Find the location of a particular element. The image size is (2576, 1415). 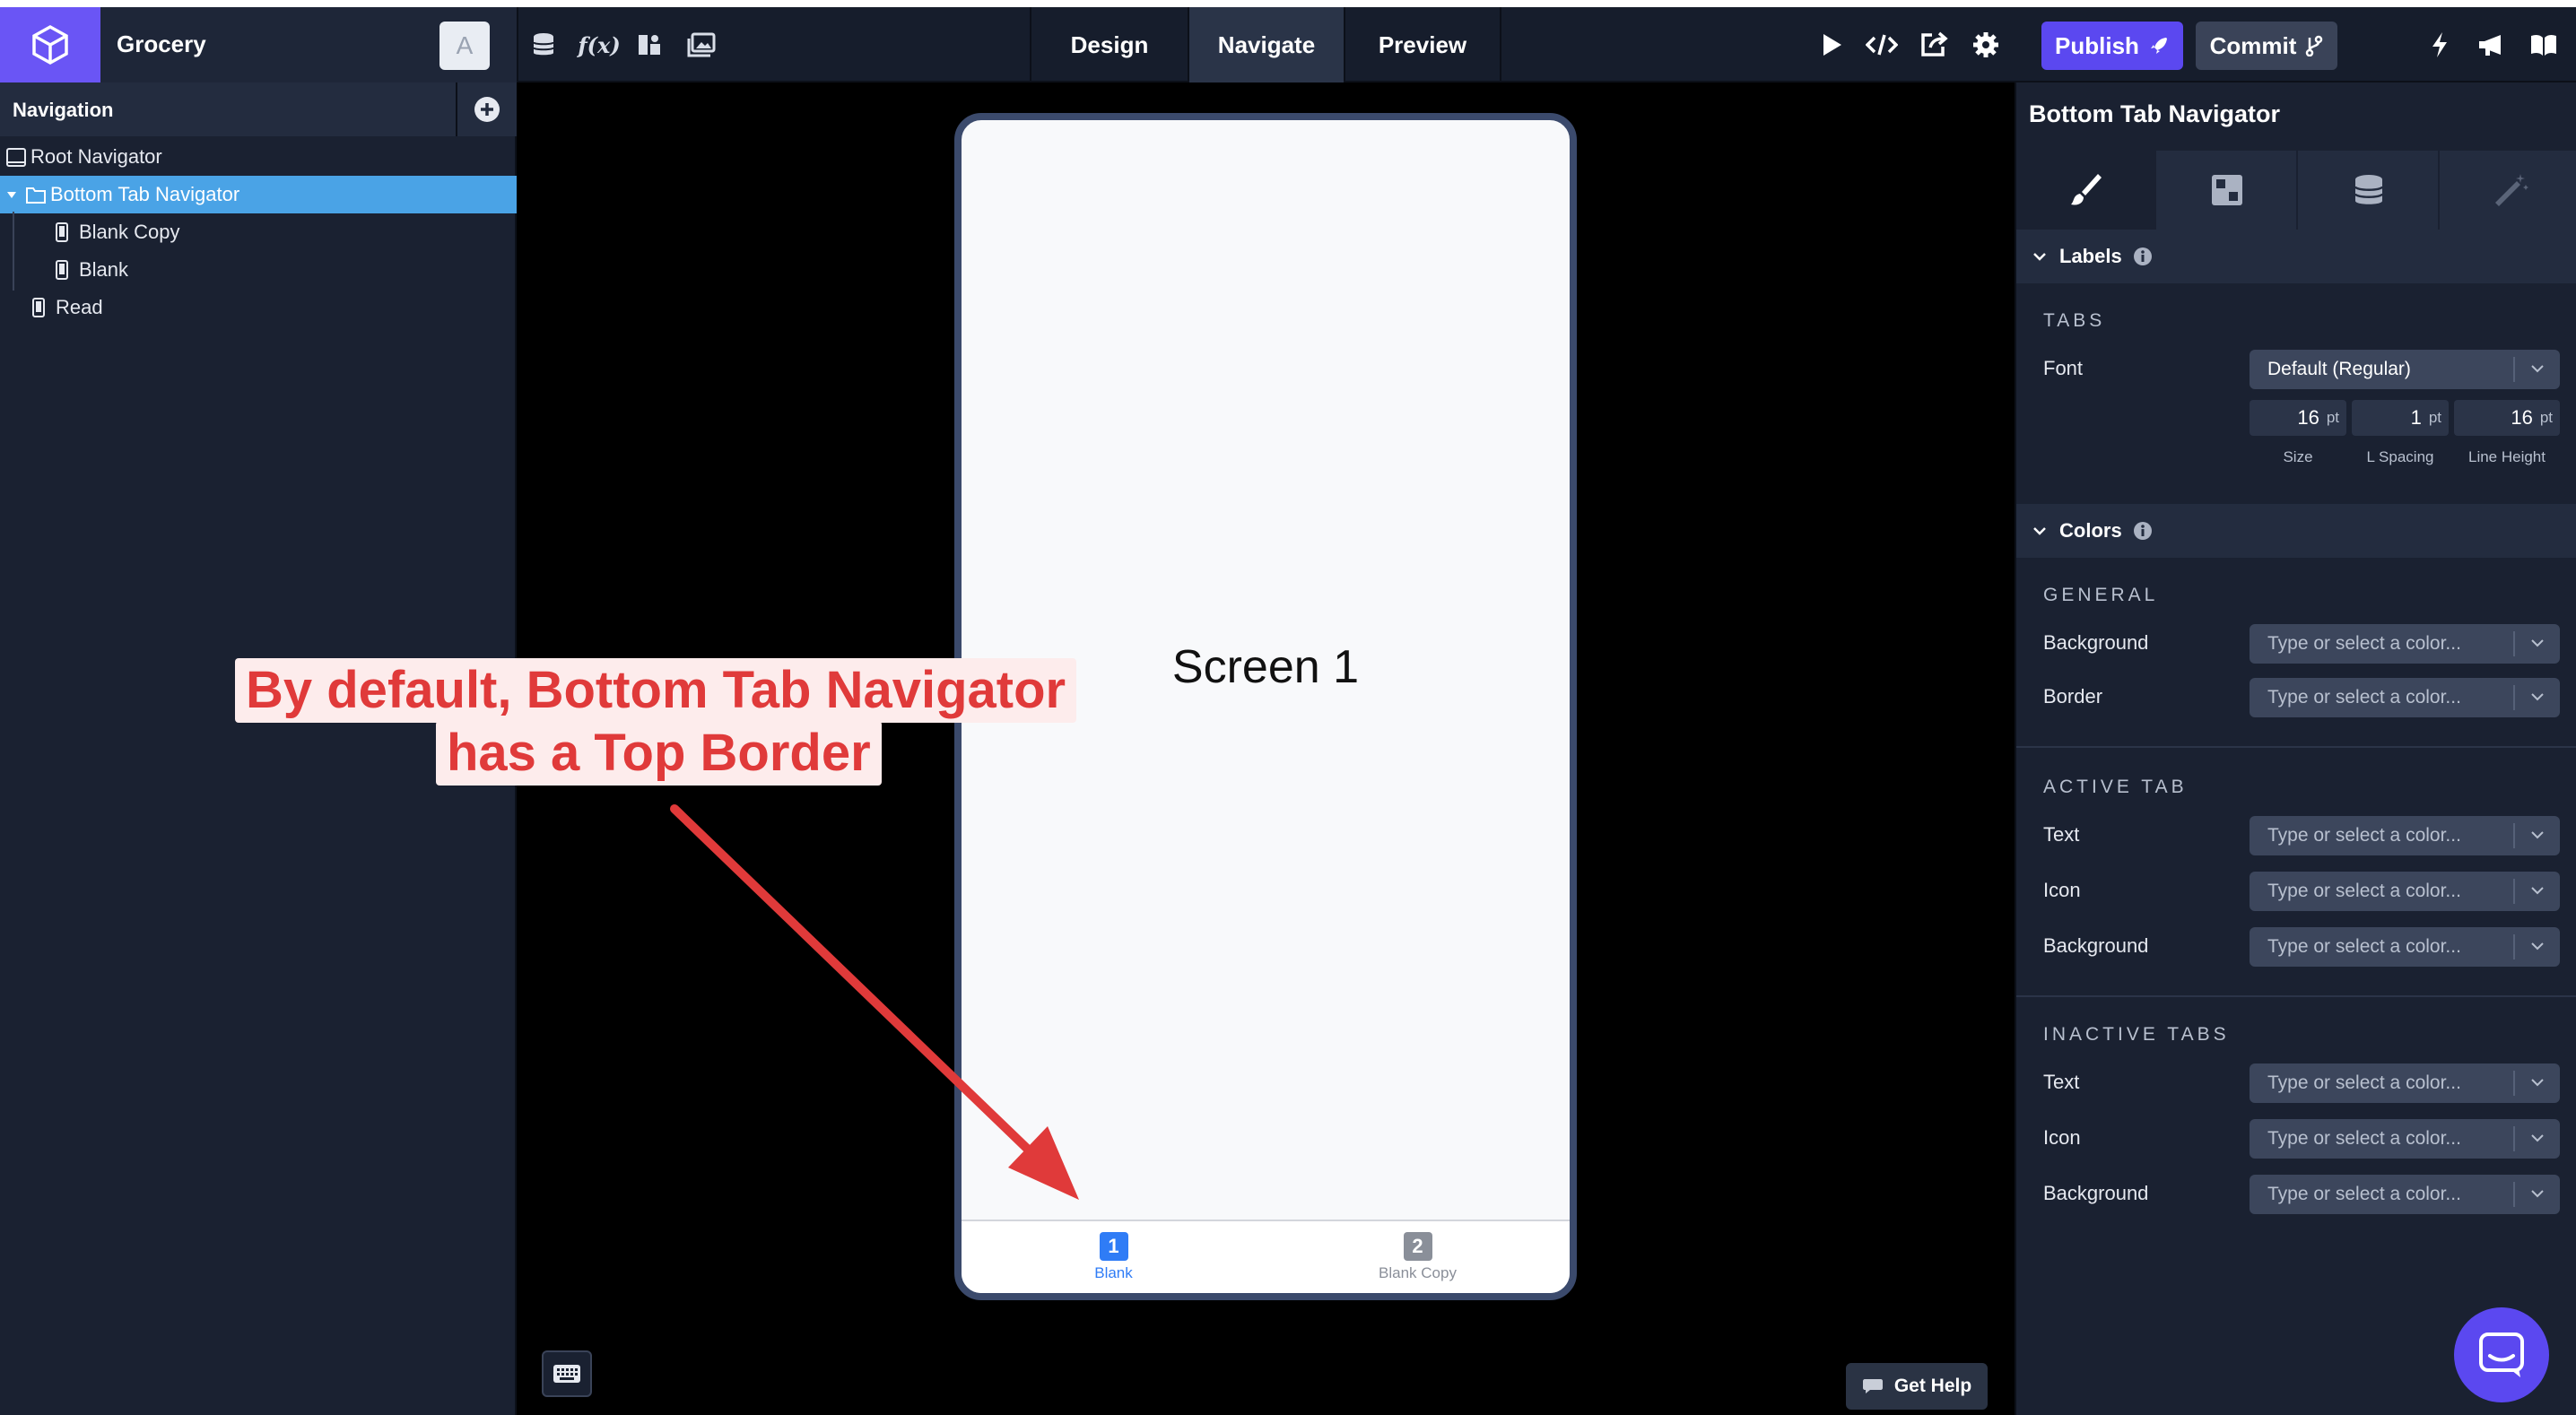

font-size-field: 16 pt is located at coordinates (2298, 418).